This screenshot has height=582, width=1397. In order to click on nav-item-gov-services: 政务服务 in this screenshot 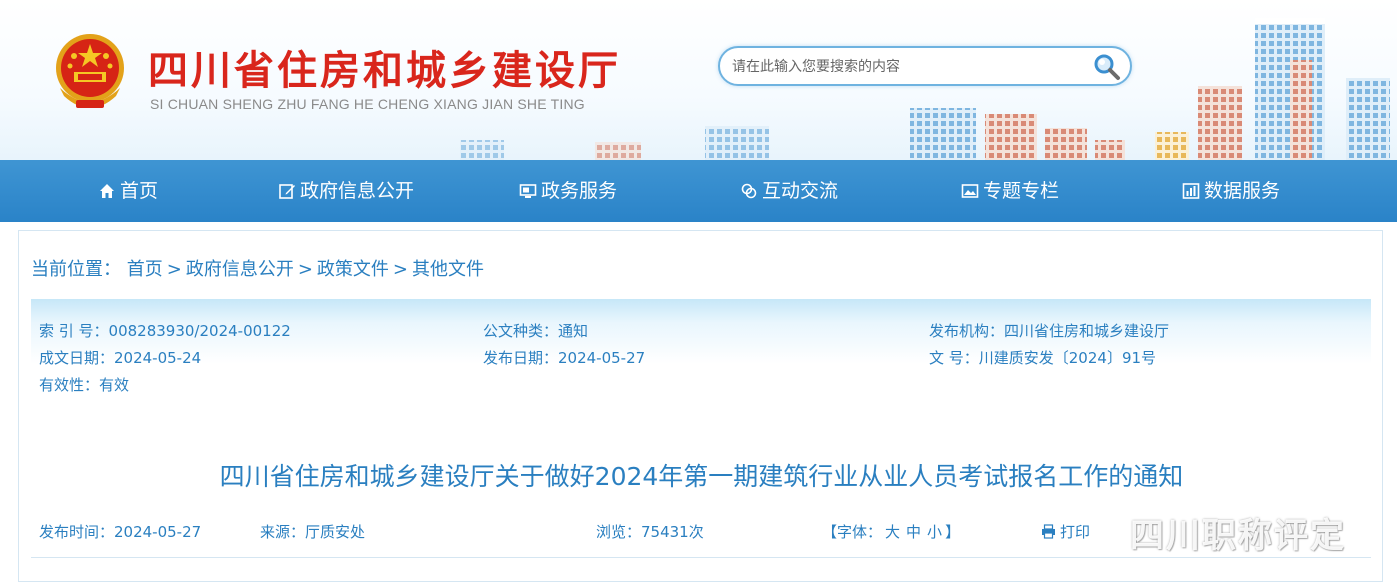, I will do `click(568, 191)`.